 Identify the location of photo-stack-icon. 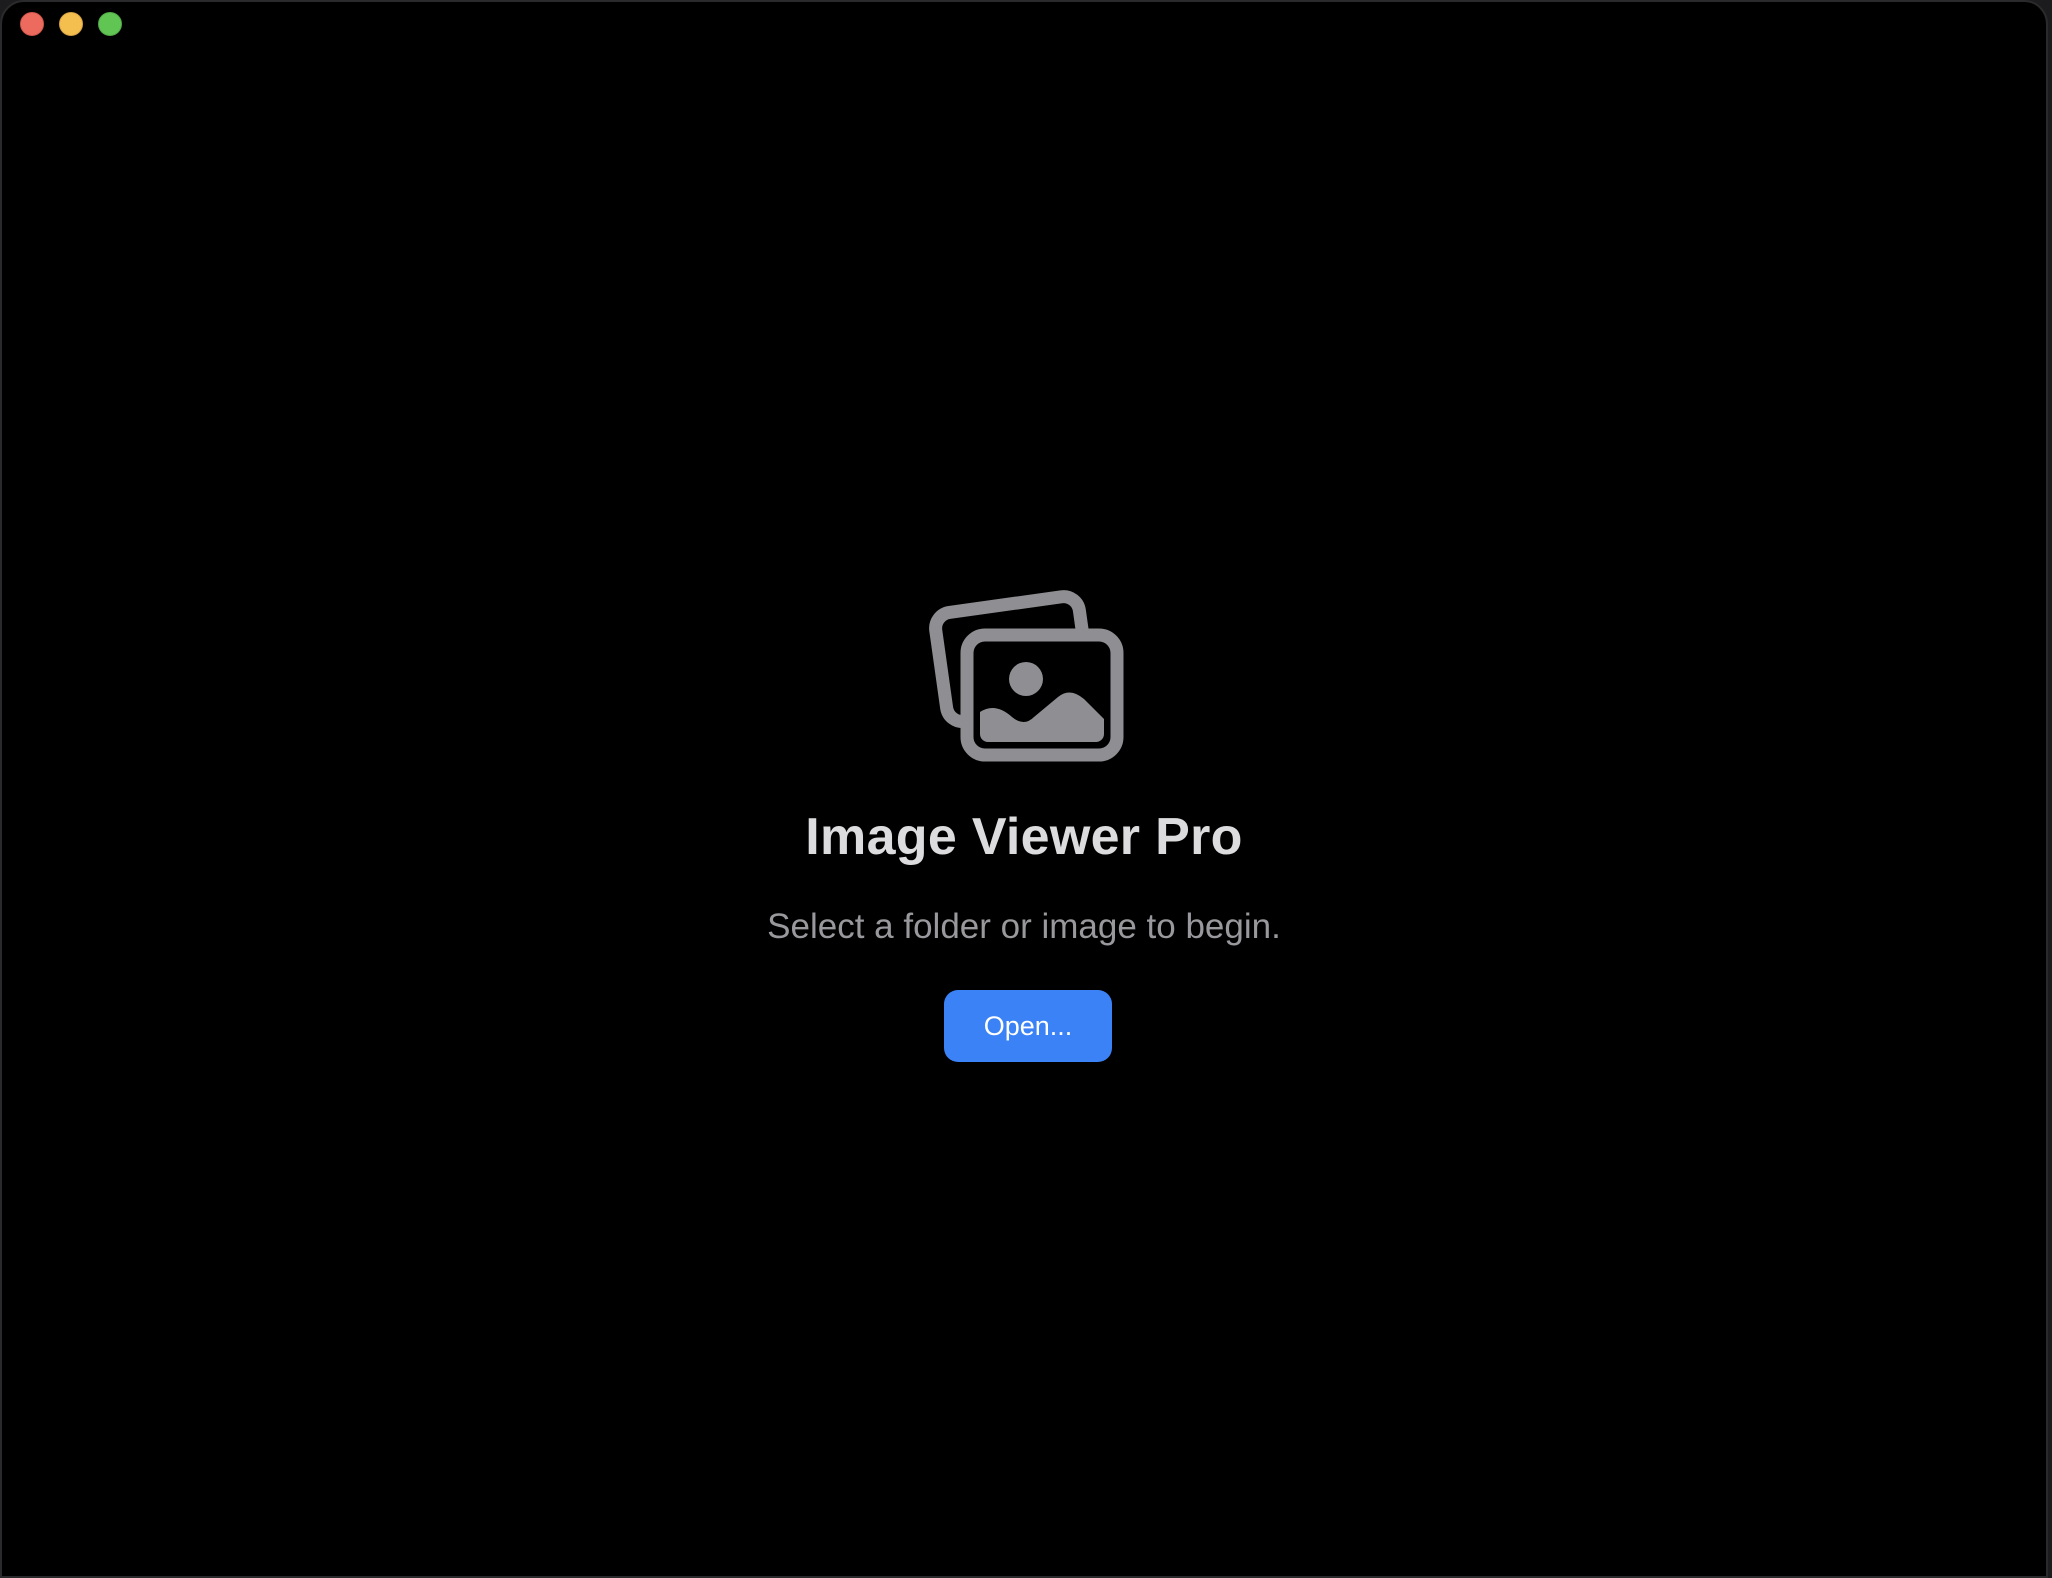
(1026, 676).